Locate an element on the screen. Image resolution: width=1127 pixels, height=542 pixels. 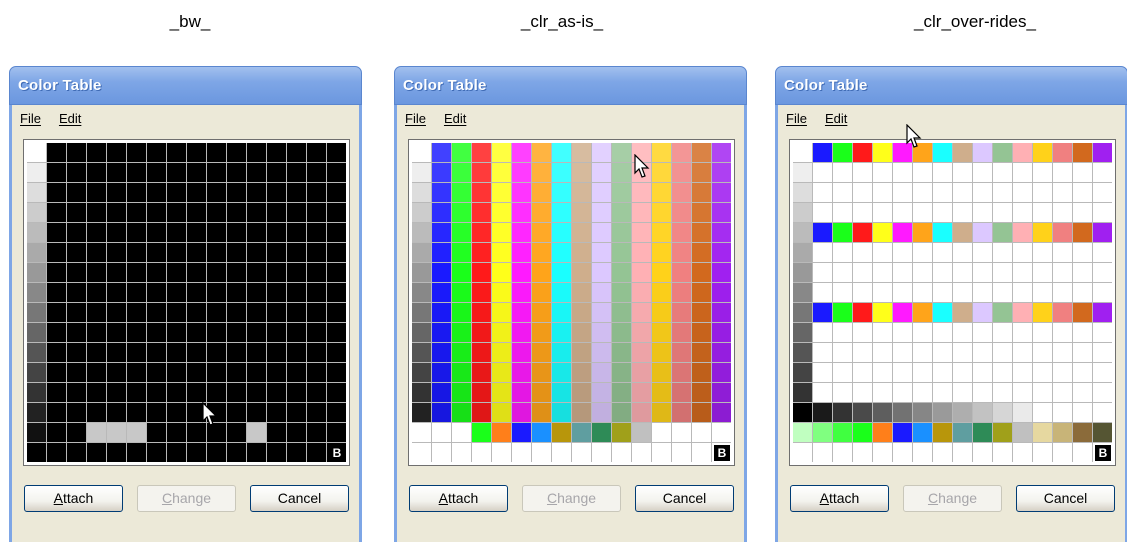
menu-edit: Edit is located at coordinates (836, 120).